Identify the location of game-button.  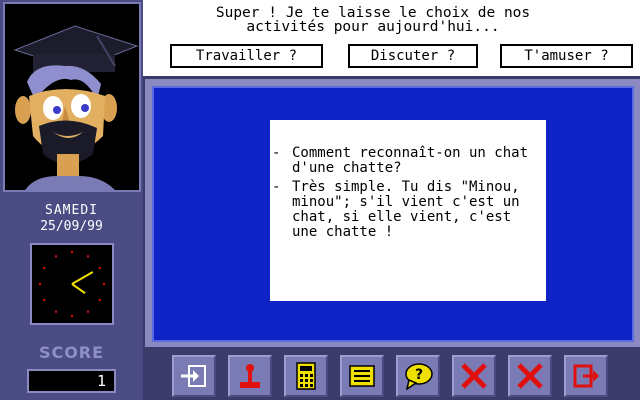
(250, 376).